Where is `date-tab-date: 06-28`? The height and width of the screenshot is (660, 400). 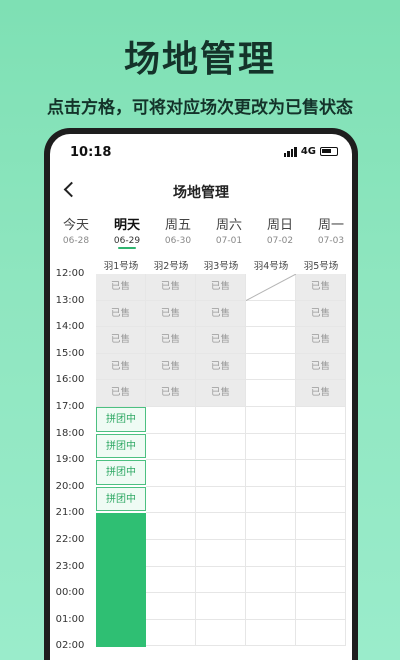 date-tab-date: 06-28 is located at coordinates (76, 241).